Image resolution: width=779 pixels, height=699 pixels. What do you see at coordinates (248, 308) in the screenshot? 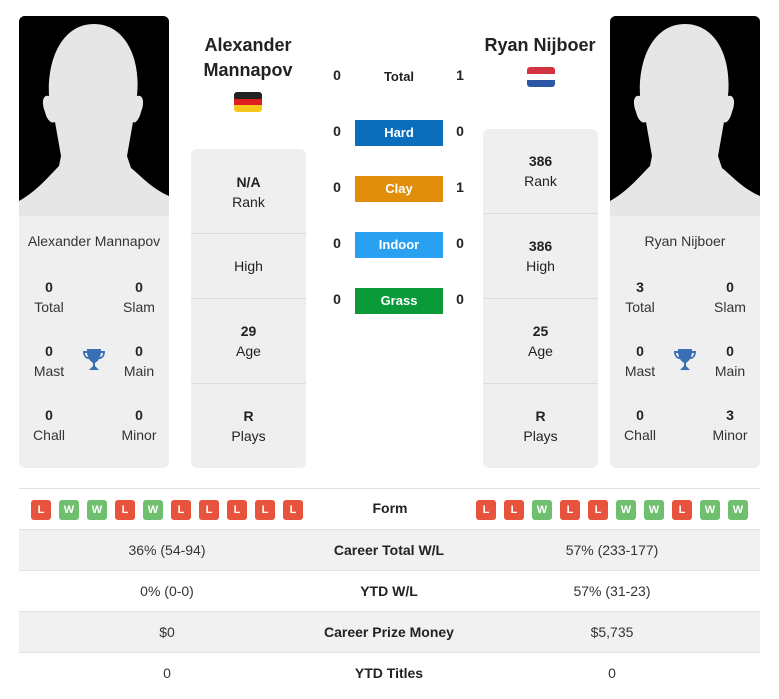
I see `player1-info-panel: N/A Rank High 29 Age R Plays` at bounding box center [248, 308].